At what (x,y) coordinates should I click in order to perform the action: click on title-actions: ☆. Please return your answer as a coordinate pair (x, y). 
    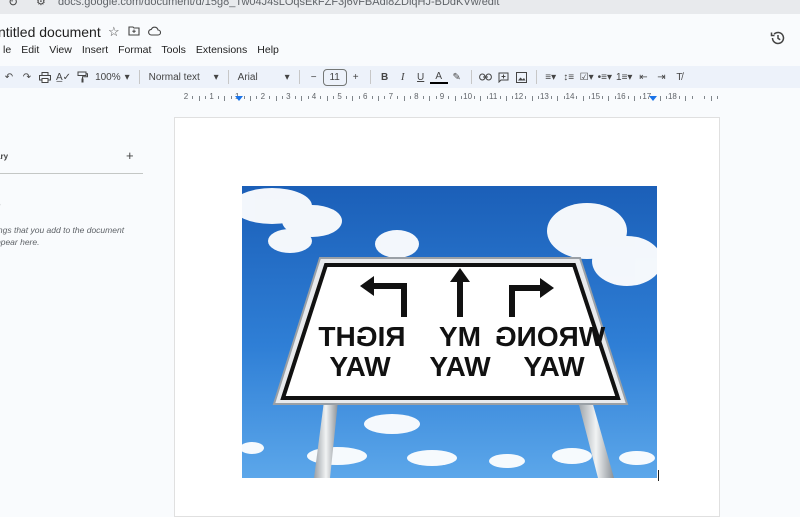
    Looking at the image, I should click on (134, 32).